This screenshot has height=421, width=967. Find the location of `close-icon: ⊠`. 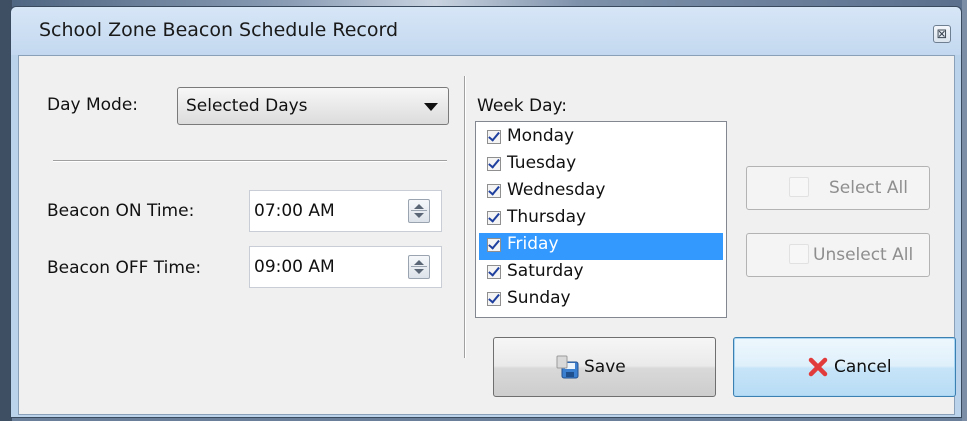

close-icon: ⊠ is located at coordinates (942, 34).